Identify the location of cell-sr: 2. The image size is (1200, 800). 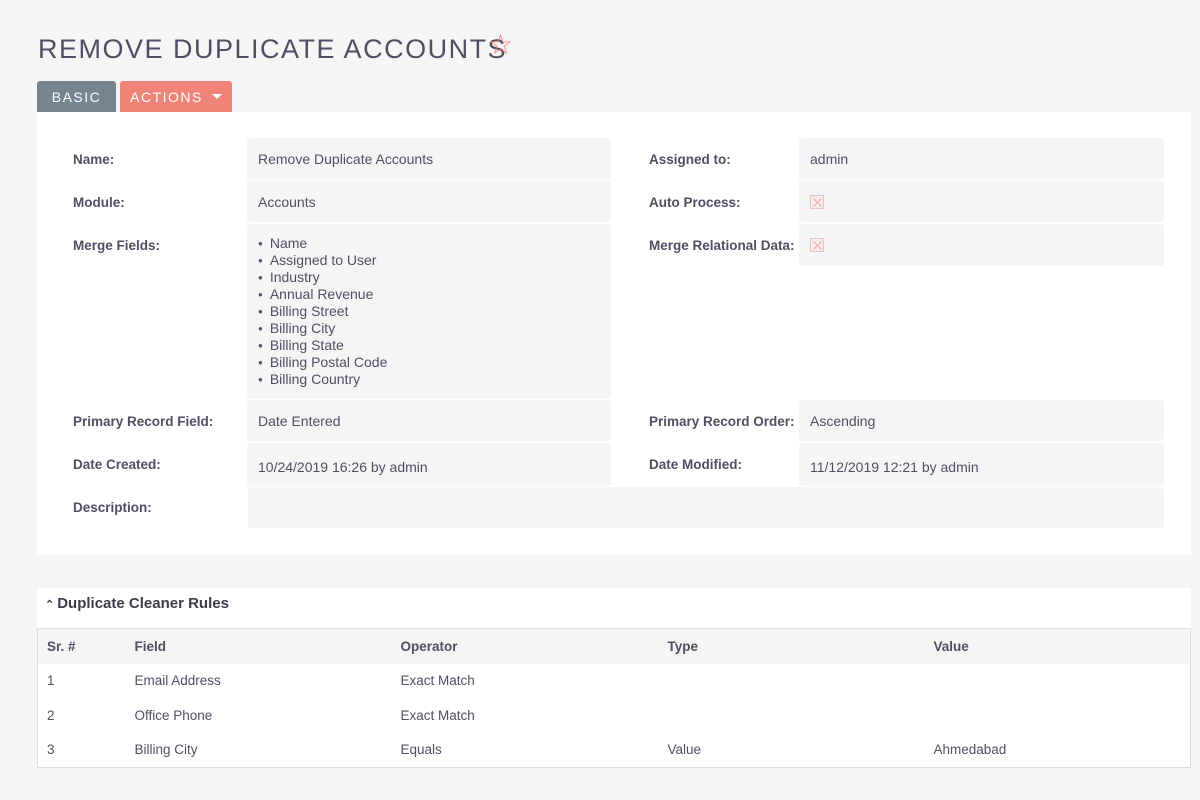
(51, 715).